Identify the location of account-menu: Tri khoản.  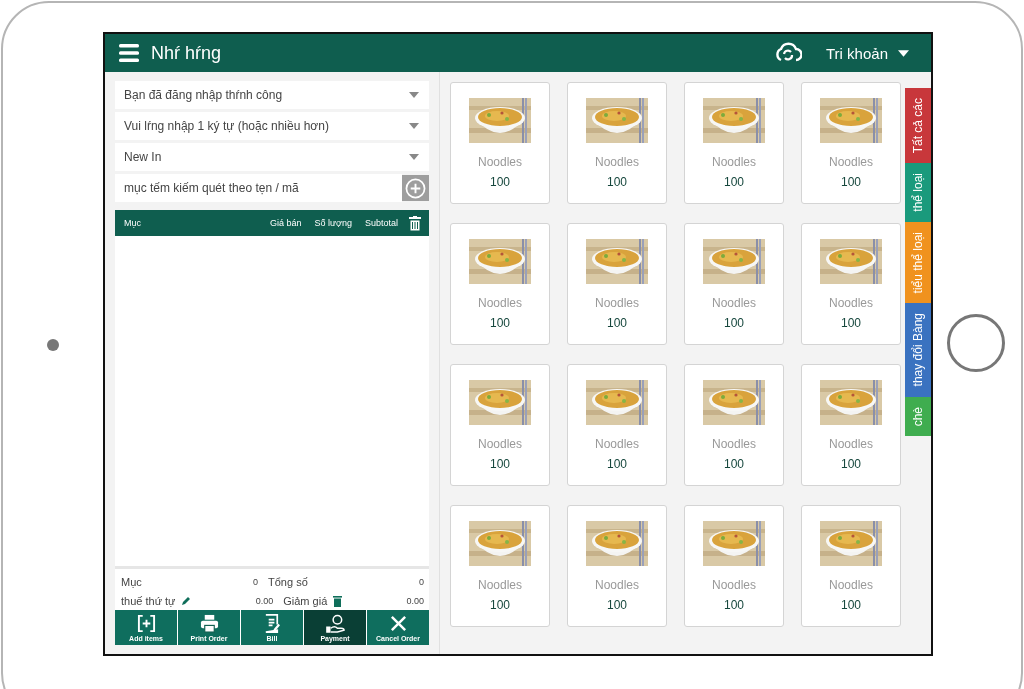
(867, 53).